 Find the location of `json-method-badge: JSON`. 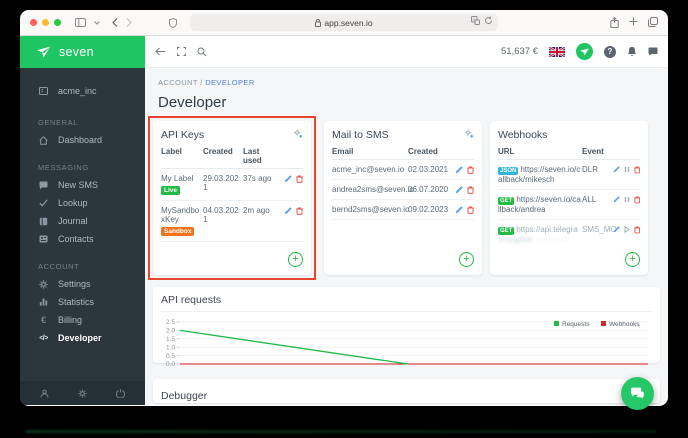

json-method-badge: JSON is located at coordinates (508, 171).